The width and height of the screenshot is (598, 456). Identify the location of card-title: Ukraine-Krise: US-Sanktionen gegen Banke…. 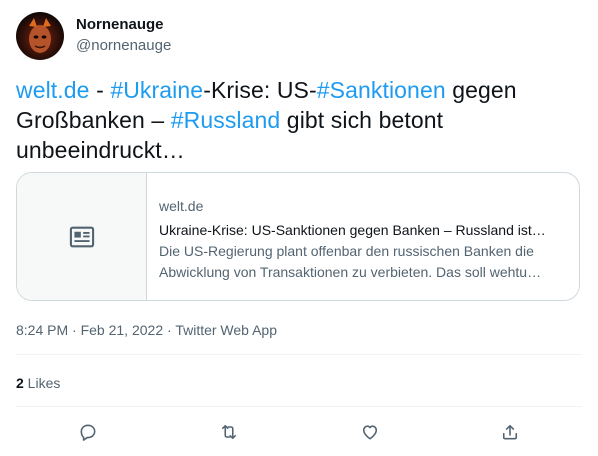
(352, 230).